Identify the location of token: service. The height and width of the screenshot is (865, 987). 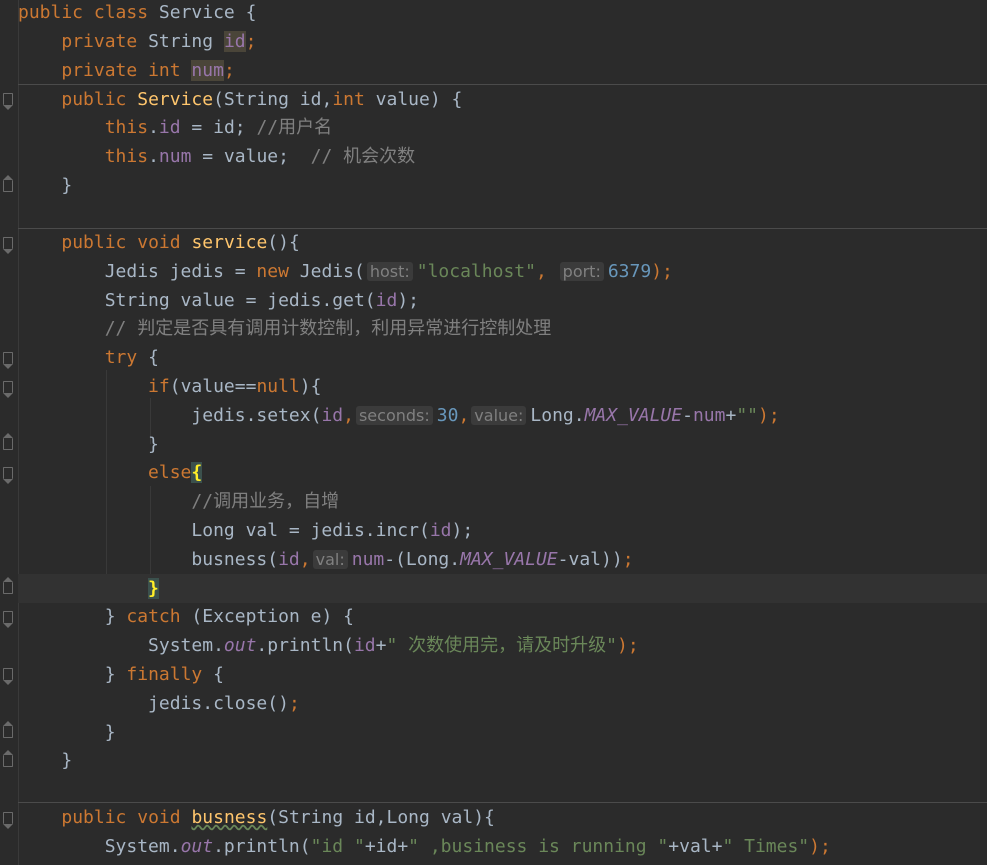
(229, 242).